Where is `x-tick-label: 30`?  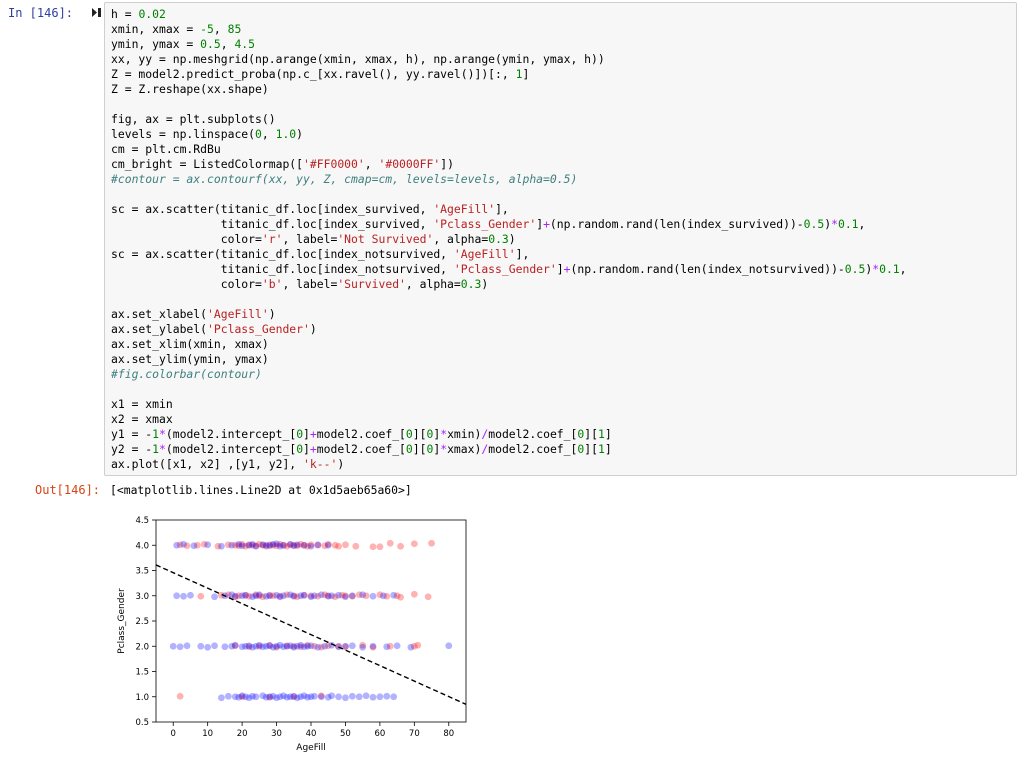 x-tick-label: 30 is located at coordinates (276, 734).